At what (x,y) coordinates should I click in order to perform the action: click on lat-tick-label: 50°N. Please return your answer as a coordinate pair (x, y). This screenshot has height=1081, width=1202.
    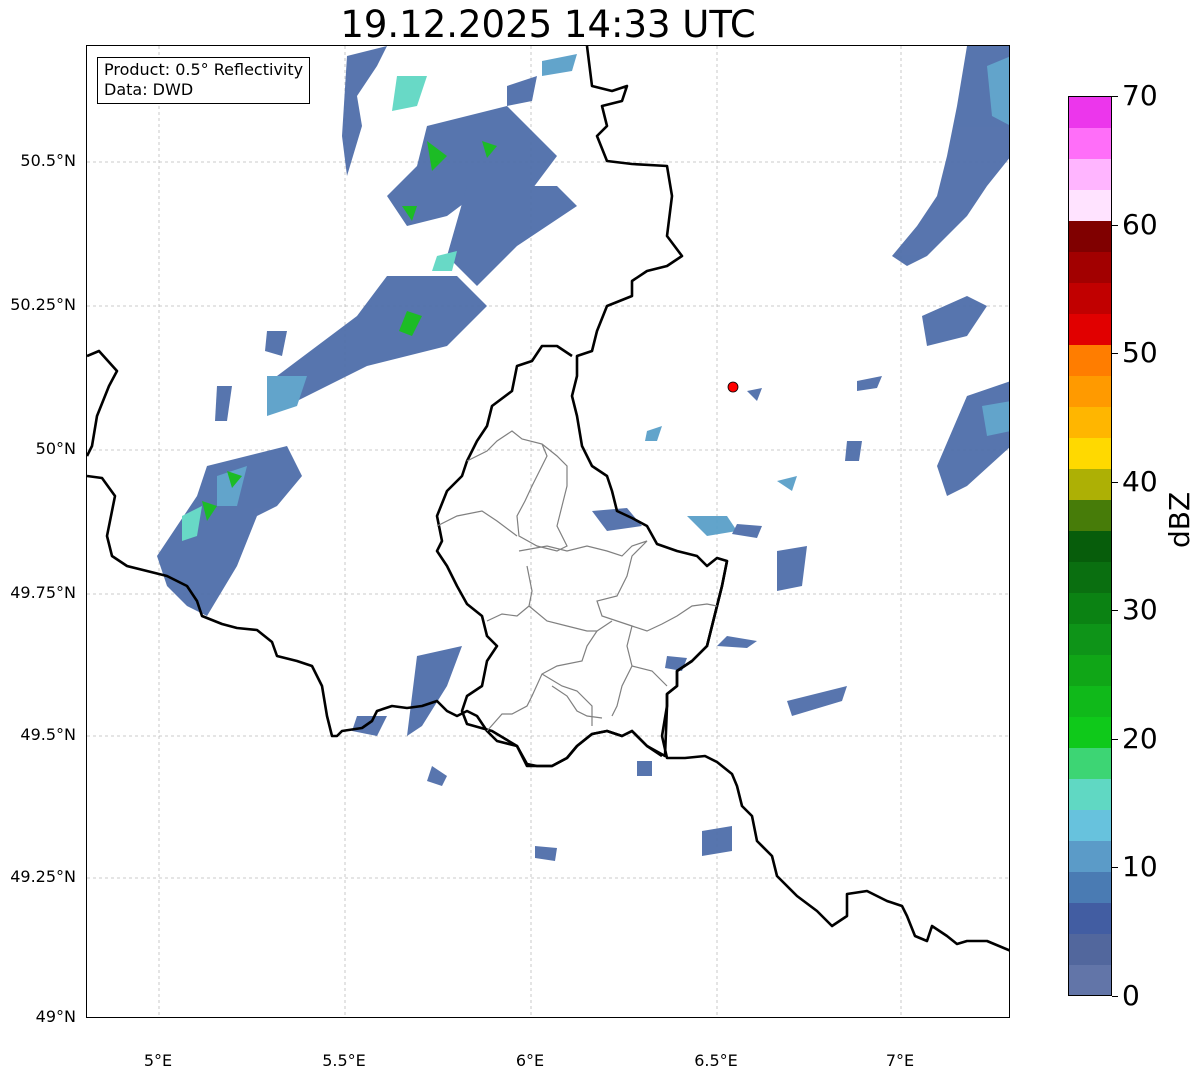
    Looking at the image, I should click on (55, 448).